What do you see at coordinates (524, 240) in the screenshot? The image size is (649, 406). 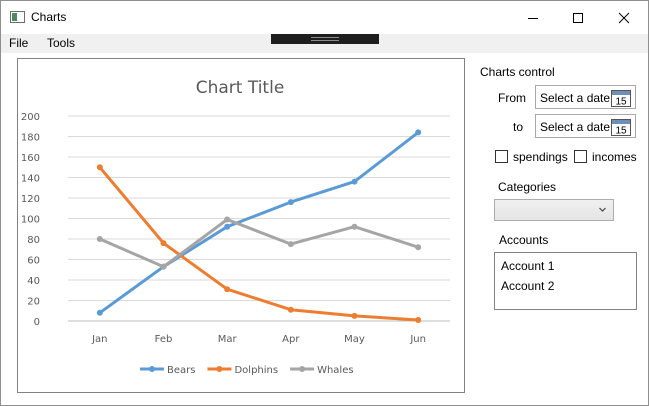 I see `accounts-label: Accounts` at bounding box center [524, 240].